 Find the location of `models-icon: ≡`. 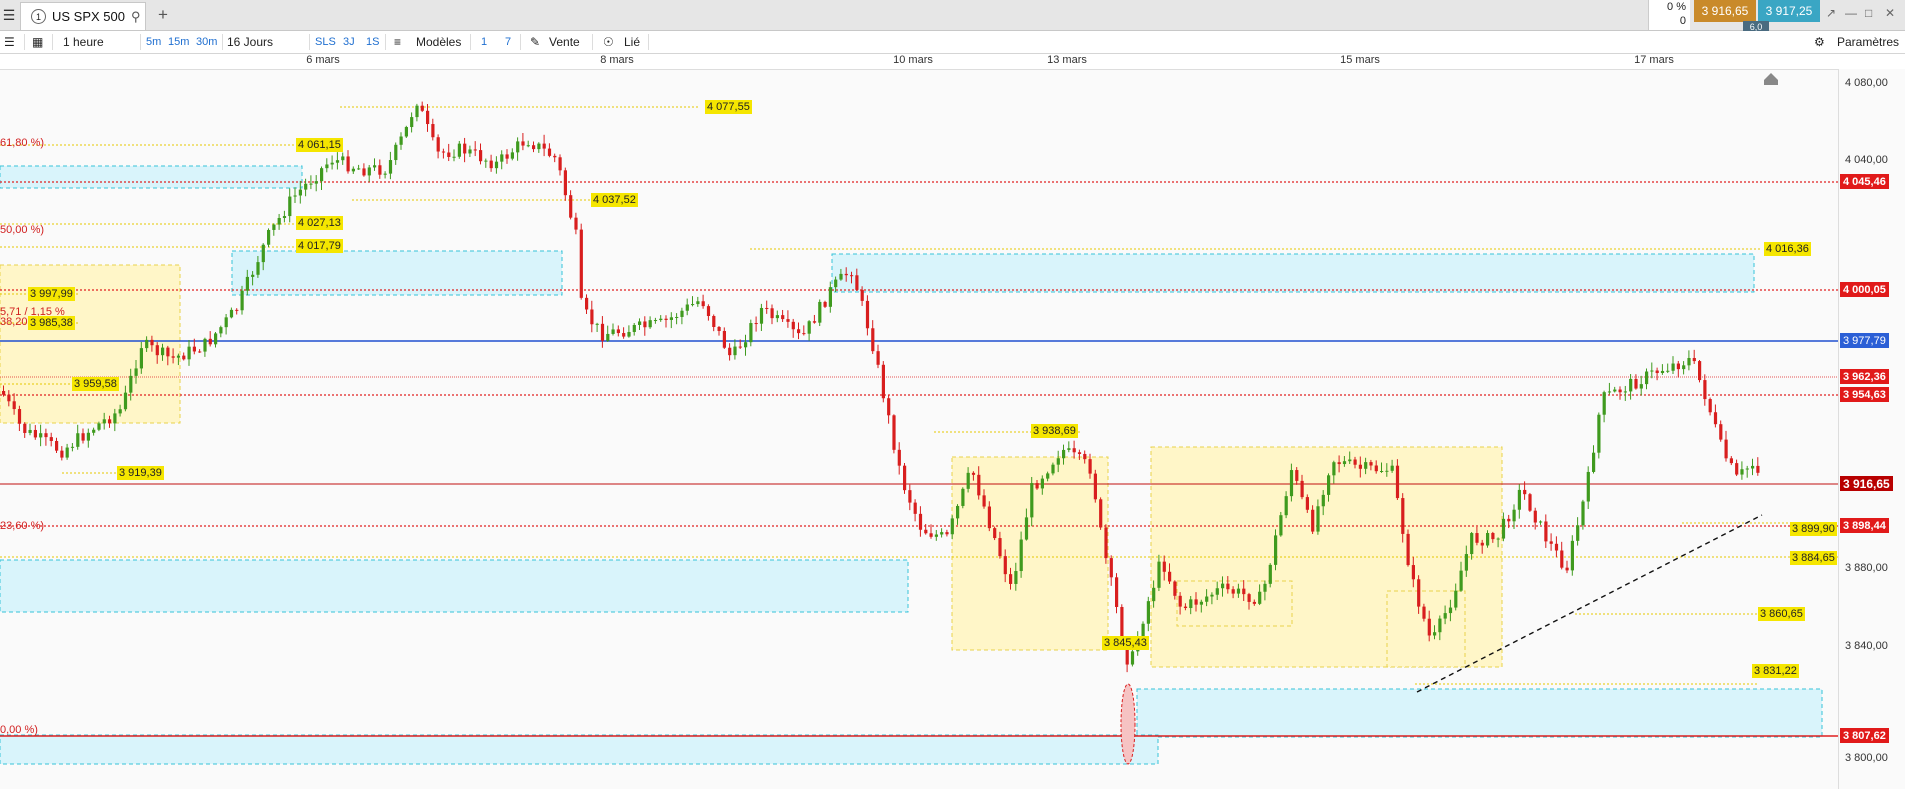

models-icon: ≡ is located at coordinates (397, 42).